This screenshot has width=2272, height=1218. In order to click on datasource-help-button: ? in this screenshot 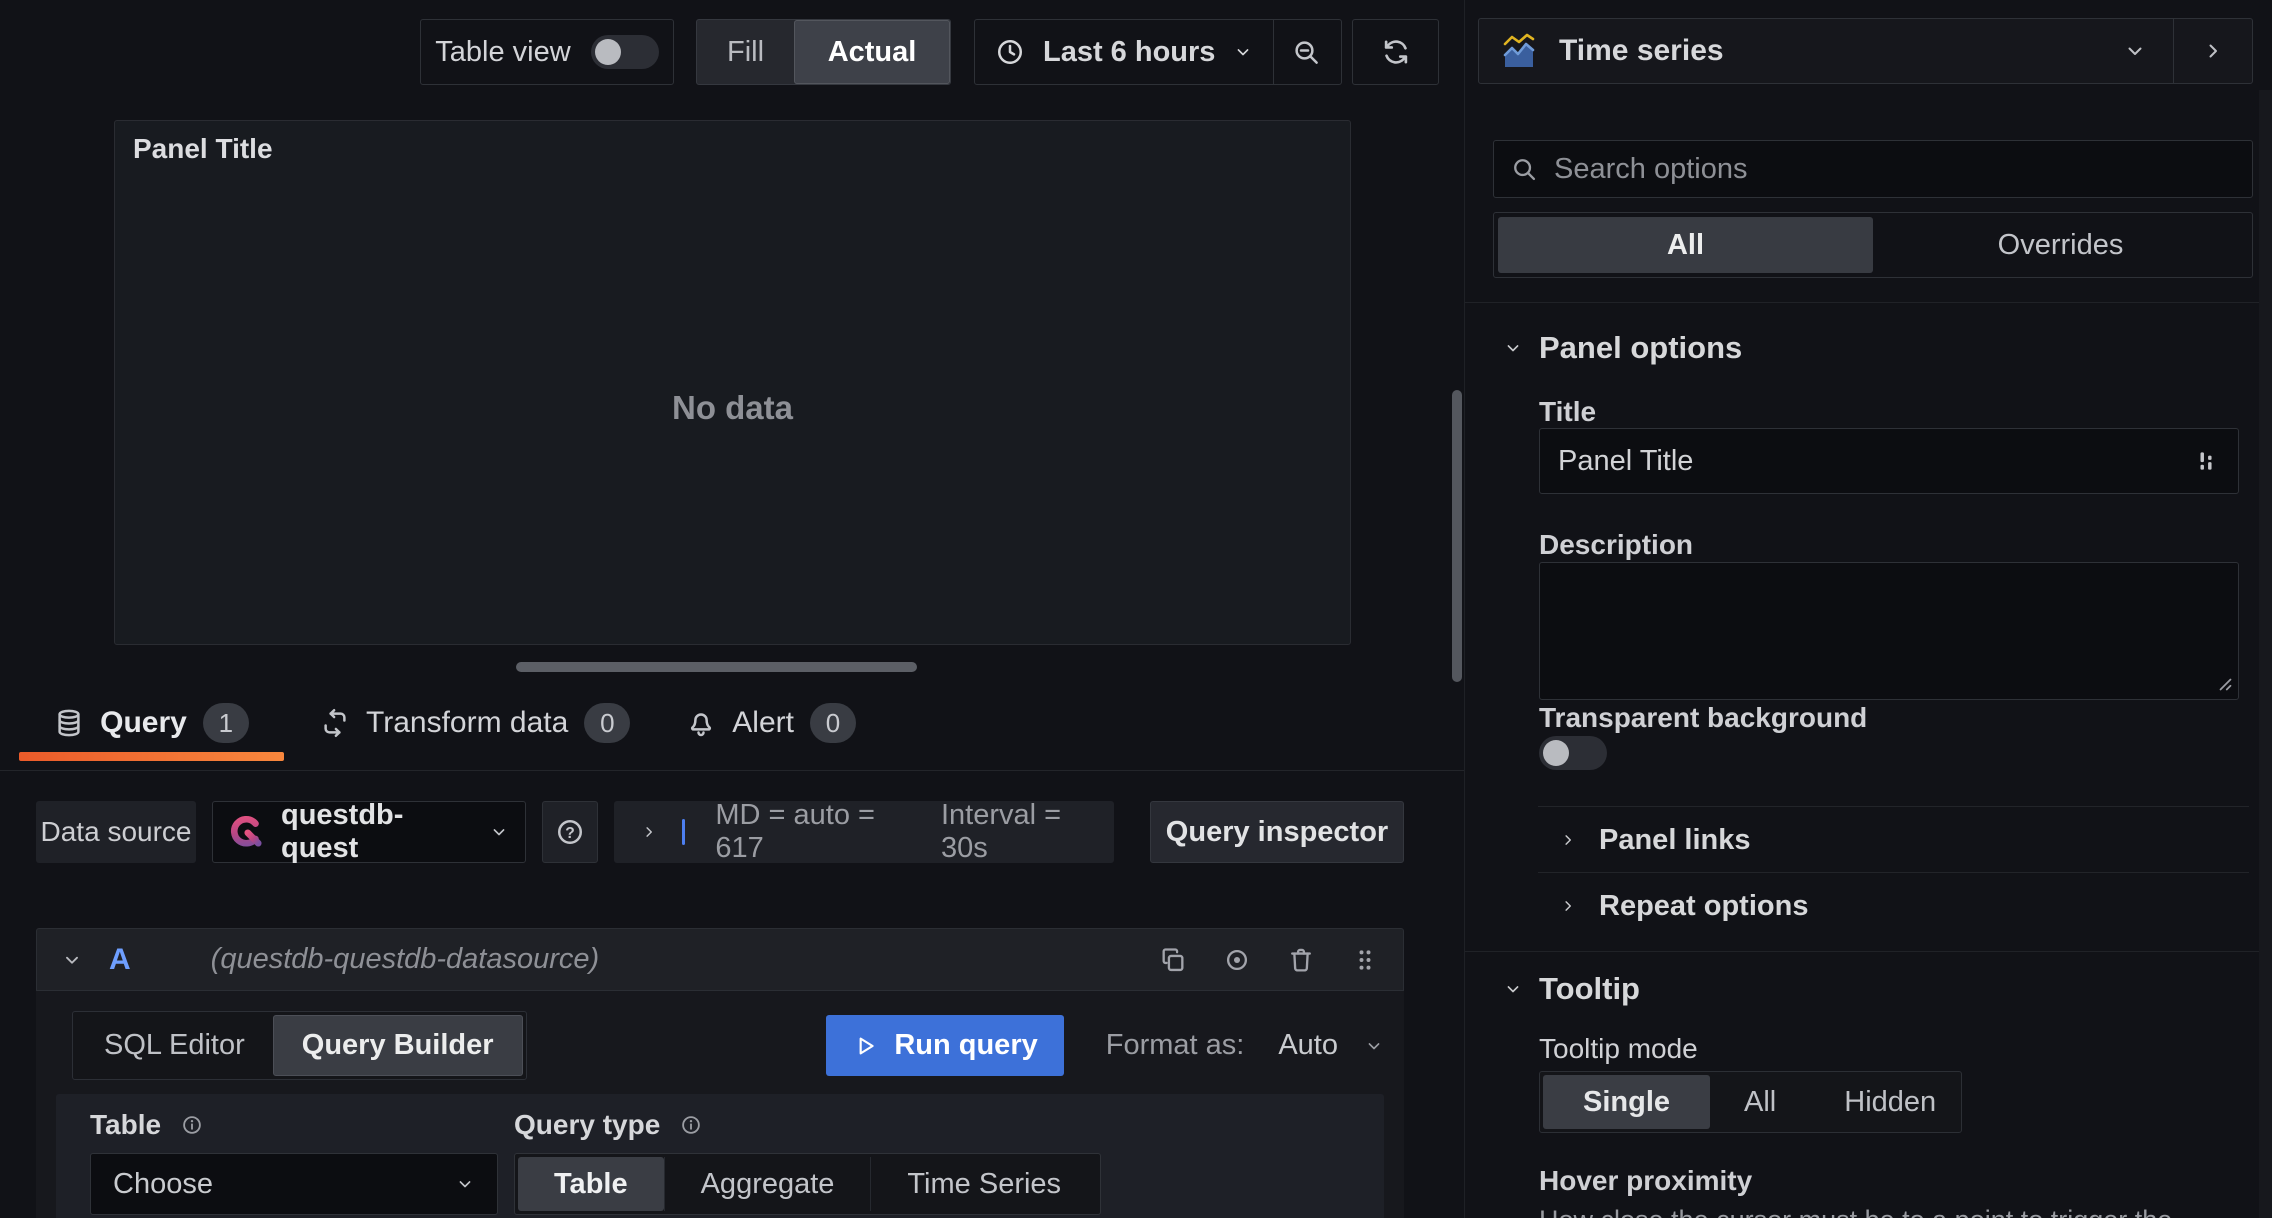, I will do `click(570, 832)`.